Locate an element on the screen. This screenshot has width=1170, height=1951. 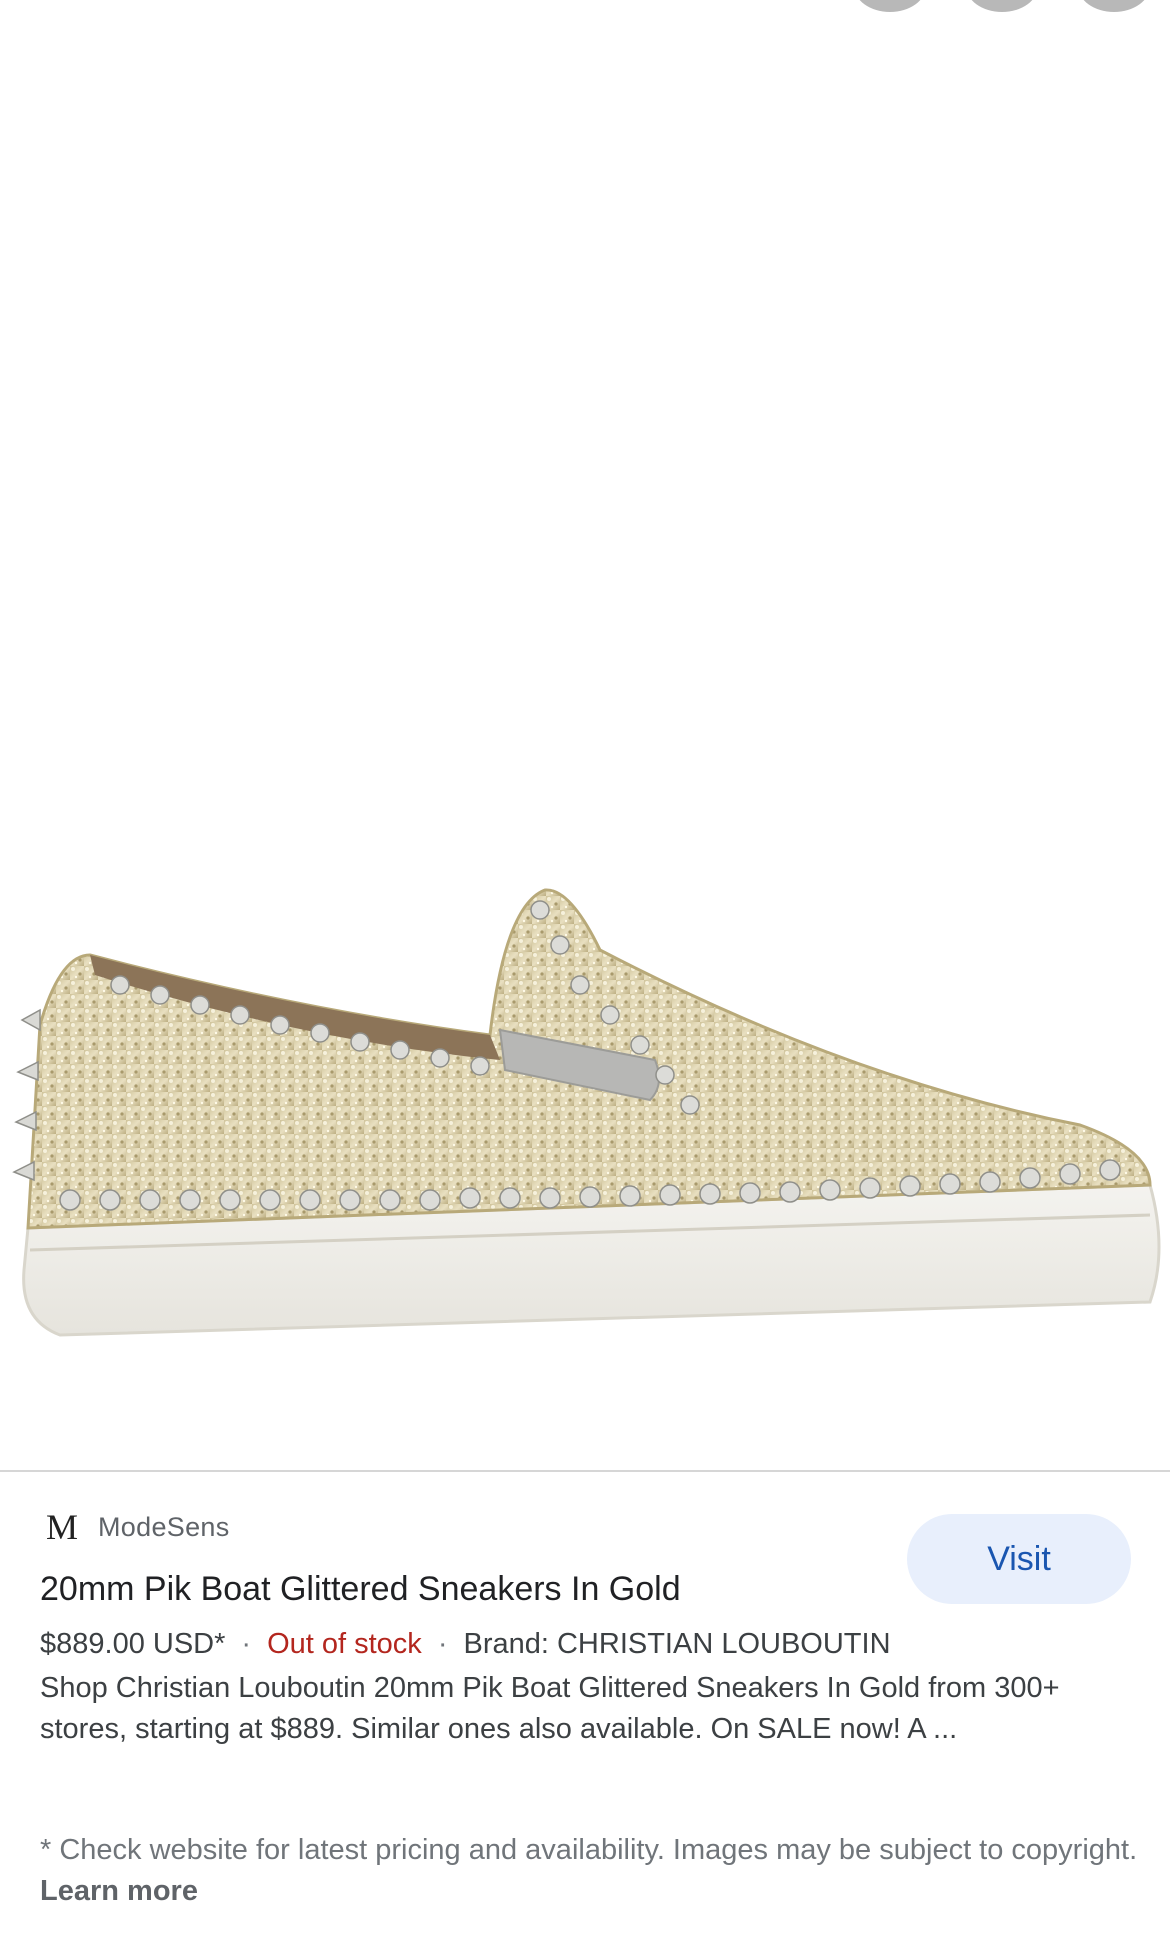
visit-button: Visit is located at coordinates (1019, 1559).